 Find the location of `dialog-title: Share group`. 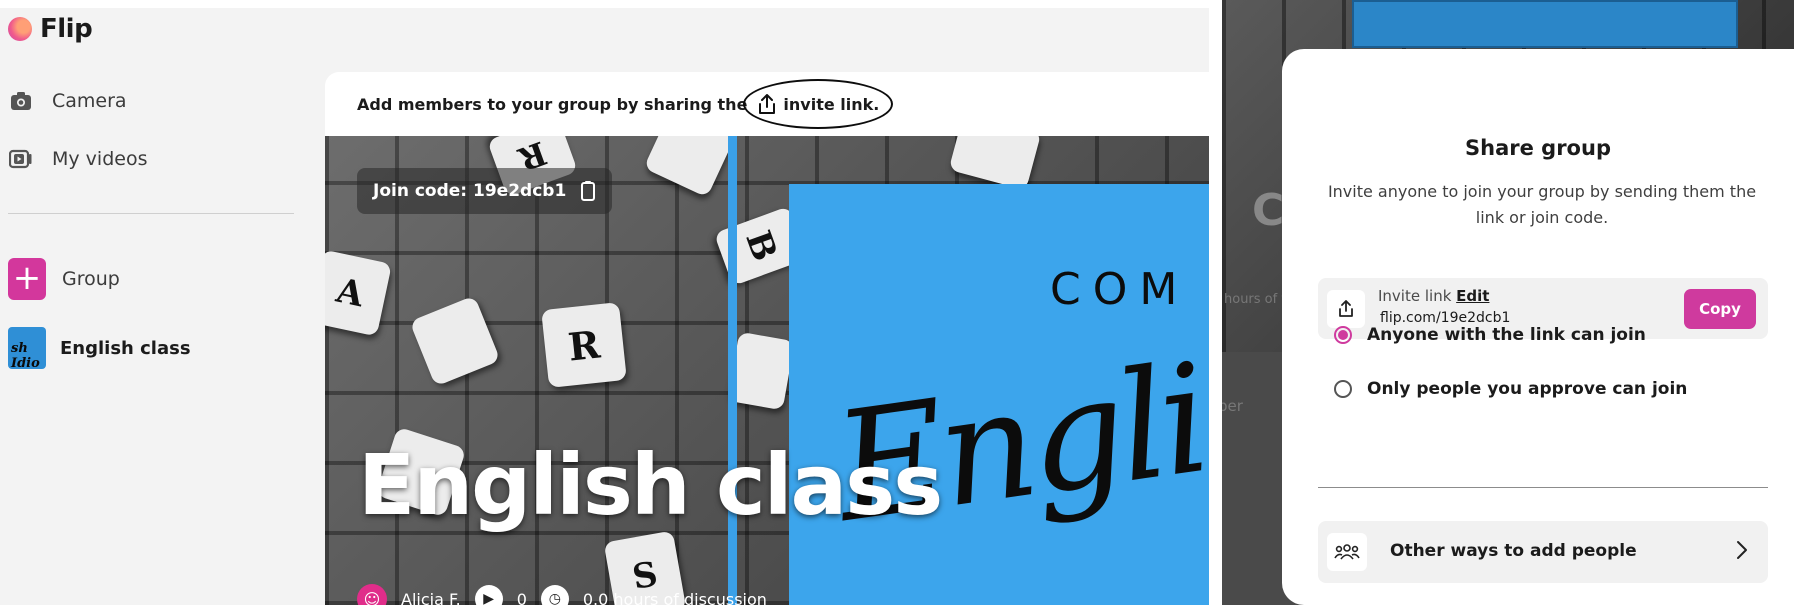

dialog-title: Share group is located at coordinates (1538, 148).